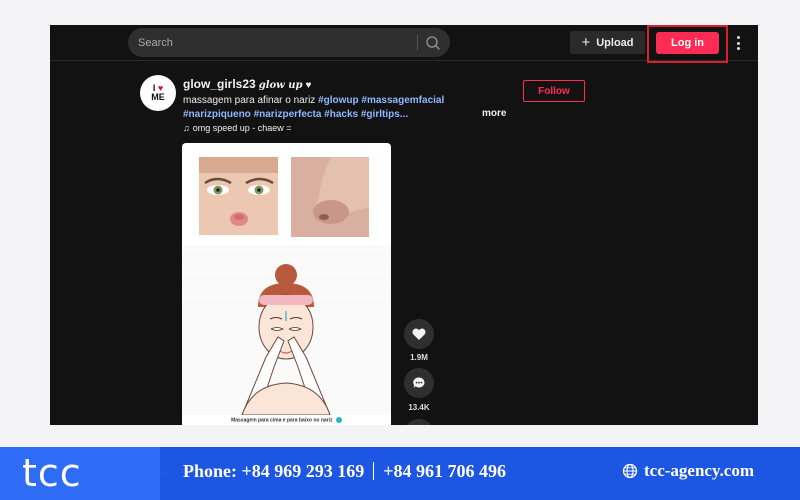 This screenshot has width=800, height=500. What do you see at coordinates (52, 473) in the screenshot?
I see `tcc-logo: tcc` at bounding box center [52, 473].